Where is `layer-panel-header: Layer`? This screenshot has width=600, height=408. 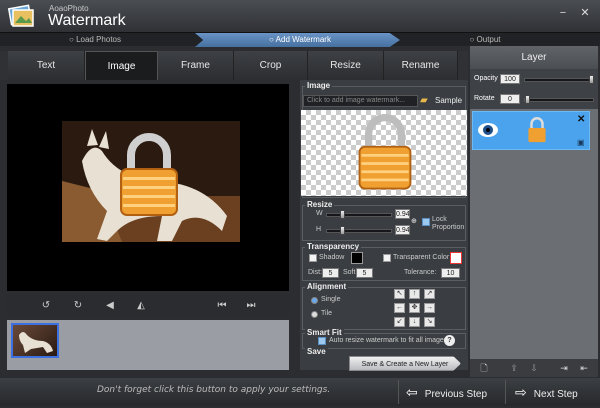
layer-panel-header: Layer is located at coordinates (534, 57).